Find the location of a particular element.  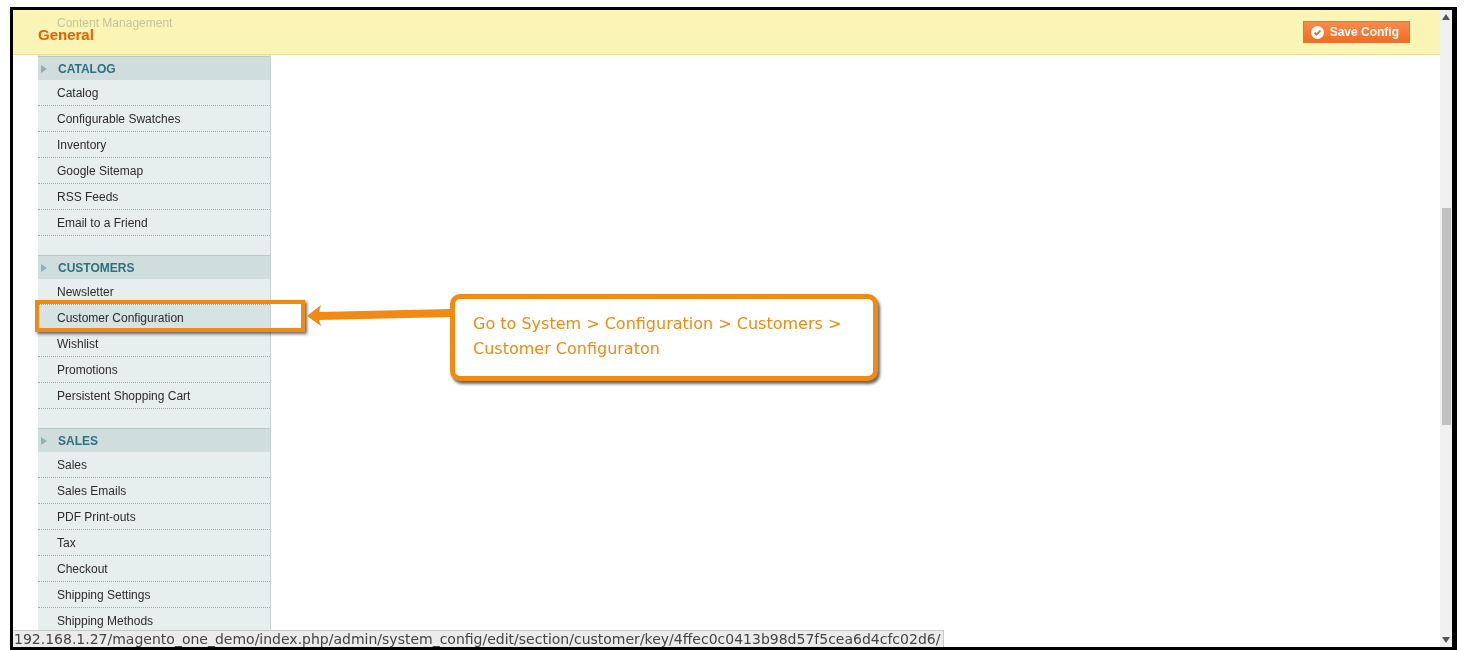

section-header: CUSTOMERS is located at coordinates (154, 267).